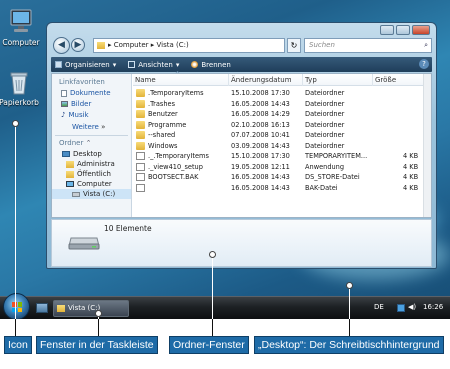 This screenshot has width=450, height=369. I want to click on address-bar: ▸ Computer ▸ Vista (C:), so click(189, 45).